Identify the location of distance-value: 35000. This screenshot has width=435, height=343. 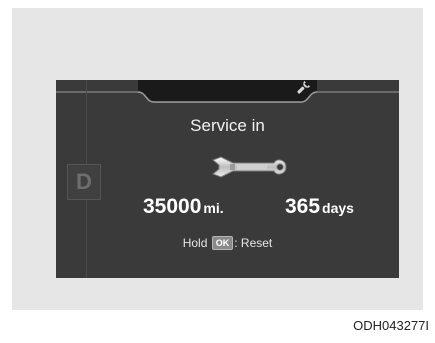
(172, 206).